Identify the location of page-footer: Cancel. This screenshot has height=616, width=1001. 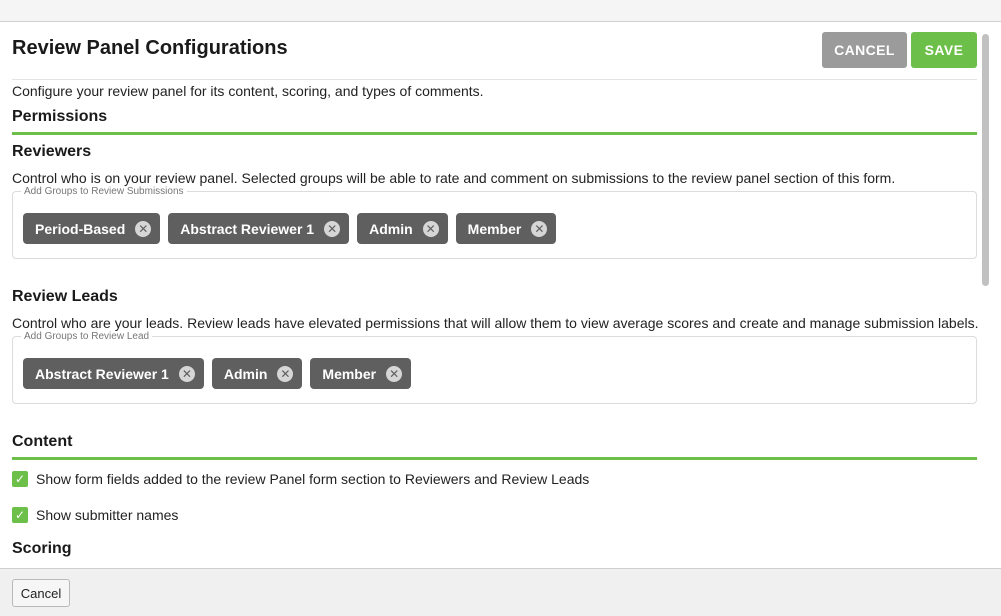
(500, 592).